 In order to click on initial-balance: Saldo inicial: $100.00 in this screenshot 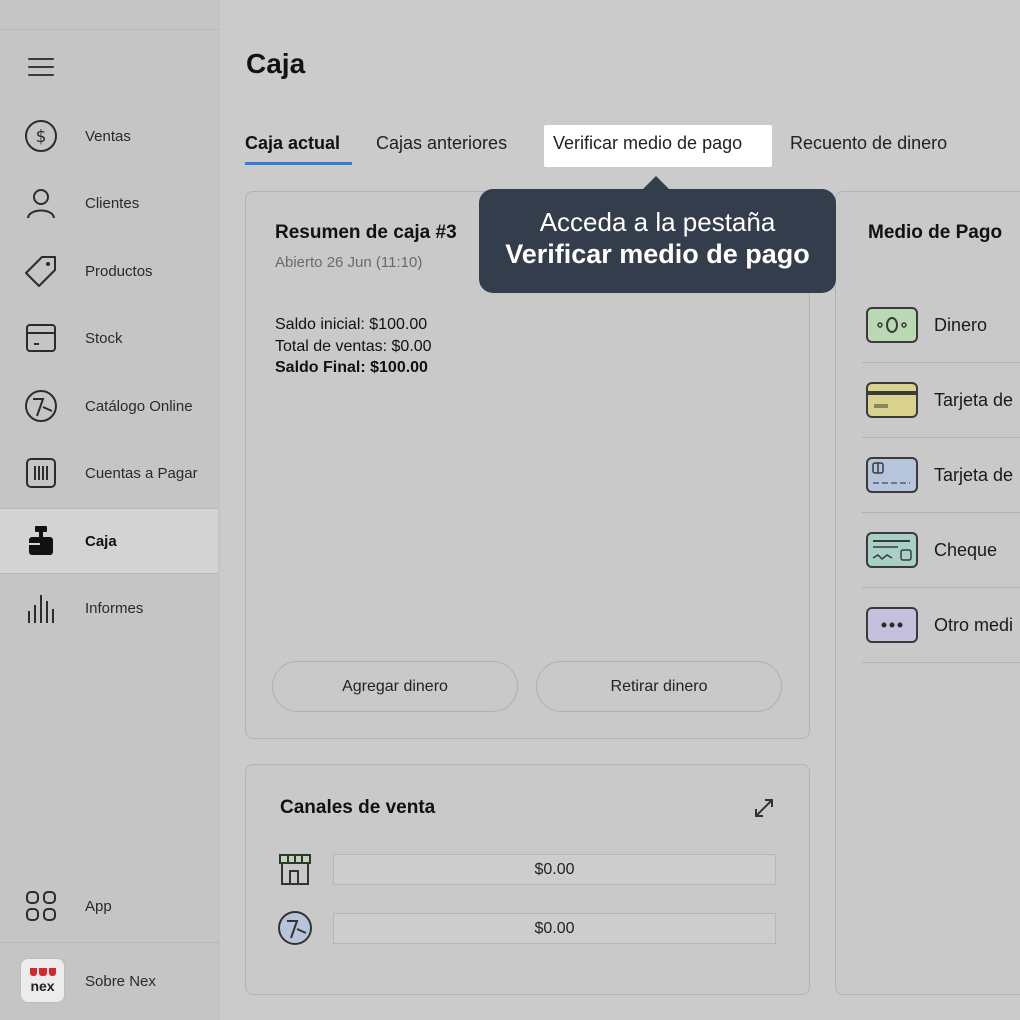, I will do `click(351, 324)`.